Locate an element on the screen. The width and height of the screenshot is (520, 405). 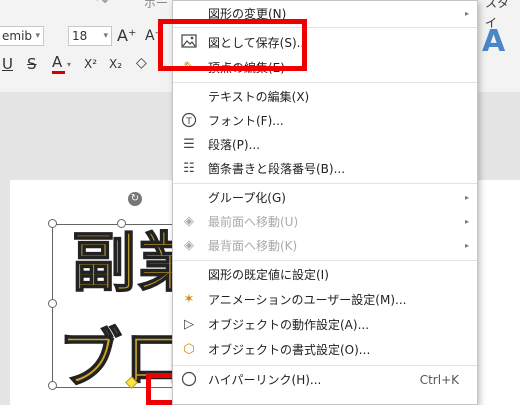
font-name-select: emib ▾ is located at coordinates (22, 36).